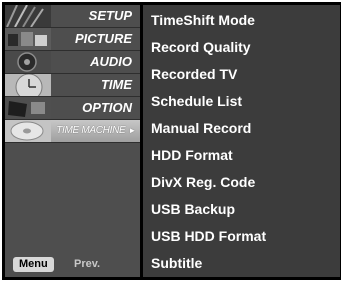  I want to click on menu-item-label: OPTION, so click(107, 107).